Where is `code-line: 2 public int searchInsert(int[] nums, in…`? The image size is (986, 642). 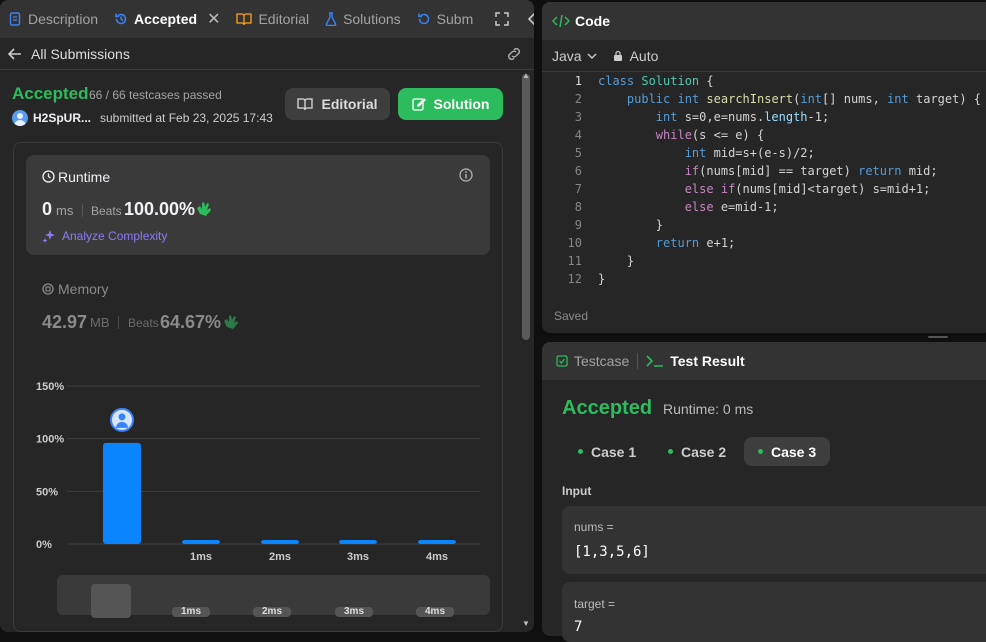
code-line: 2 public int searchInsert(int[] nums, in… is located at coordinates (761, 101).